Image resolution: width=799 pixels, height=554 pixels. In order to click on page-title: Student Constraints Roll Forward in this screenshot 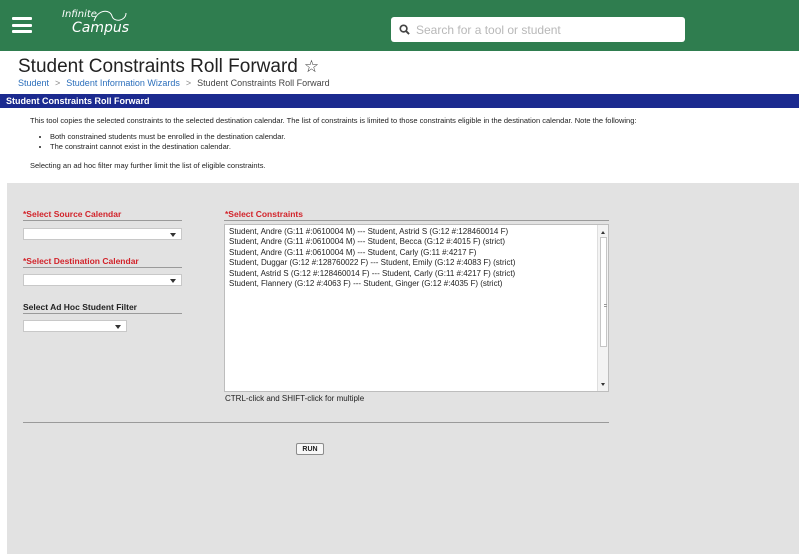, I will do `click(158, 66)`.